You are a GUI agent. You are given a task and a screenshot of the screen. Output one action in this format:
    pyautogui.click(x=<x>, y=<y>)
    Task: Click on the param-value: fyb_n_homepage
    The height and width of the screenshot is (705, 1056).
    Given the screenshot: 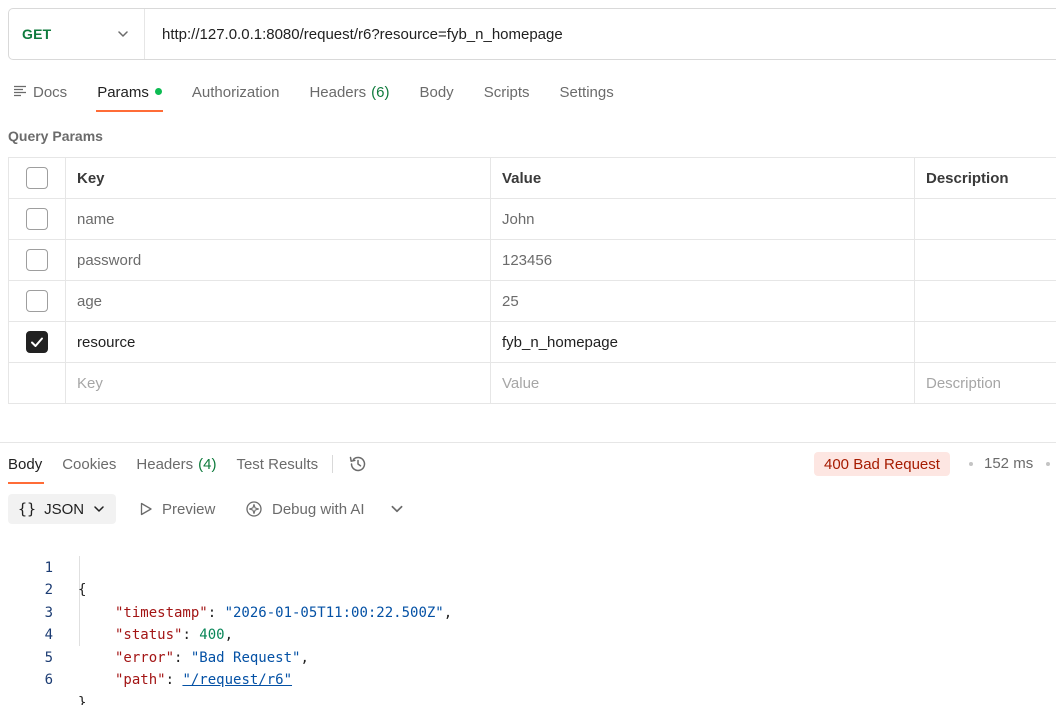 What is the action you would take?
    pyautogui.click(x=702, y=342)
    